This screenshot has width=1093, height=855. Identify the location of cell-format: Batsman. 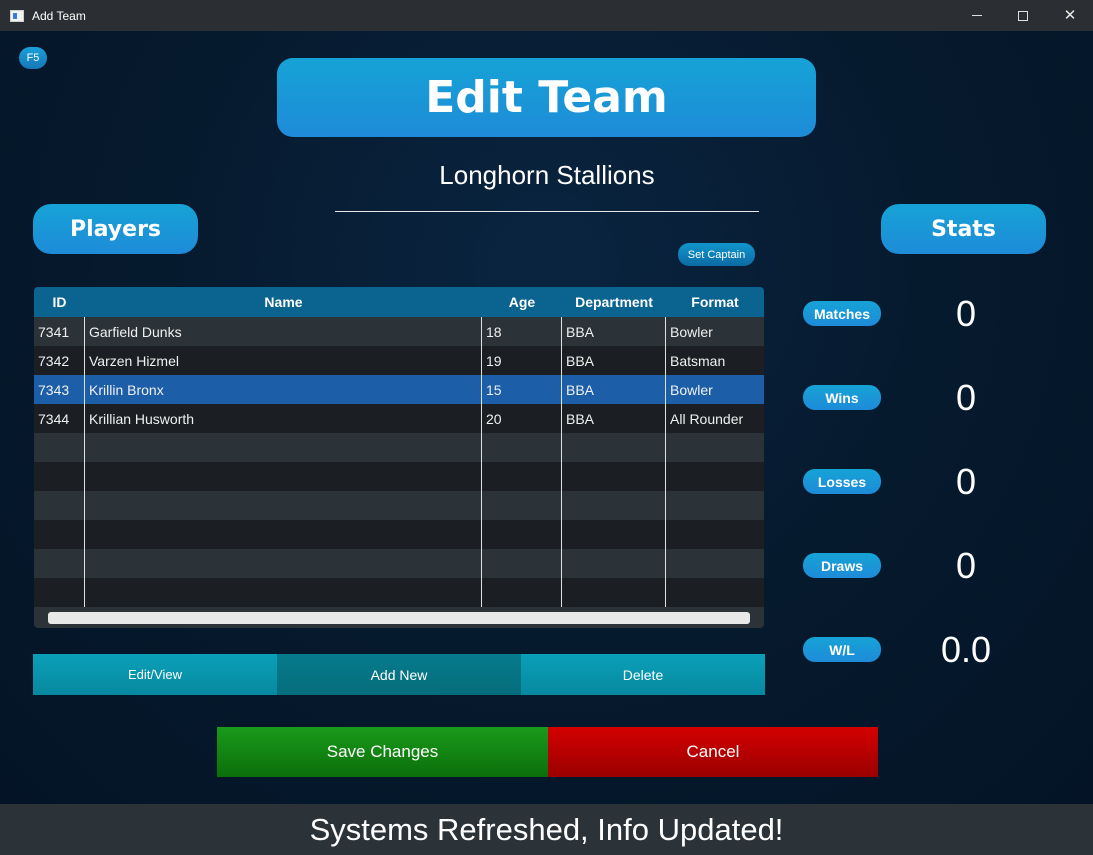
(698, 360).